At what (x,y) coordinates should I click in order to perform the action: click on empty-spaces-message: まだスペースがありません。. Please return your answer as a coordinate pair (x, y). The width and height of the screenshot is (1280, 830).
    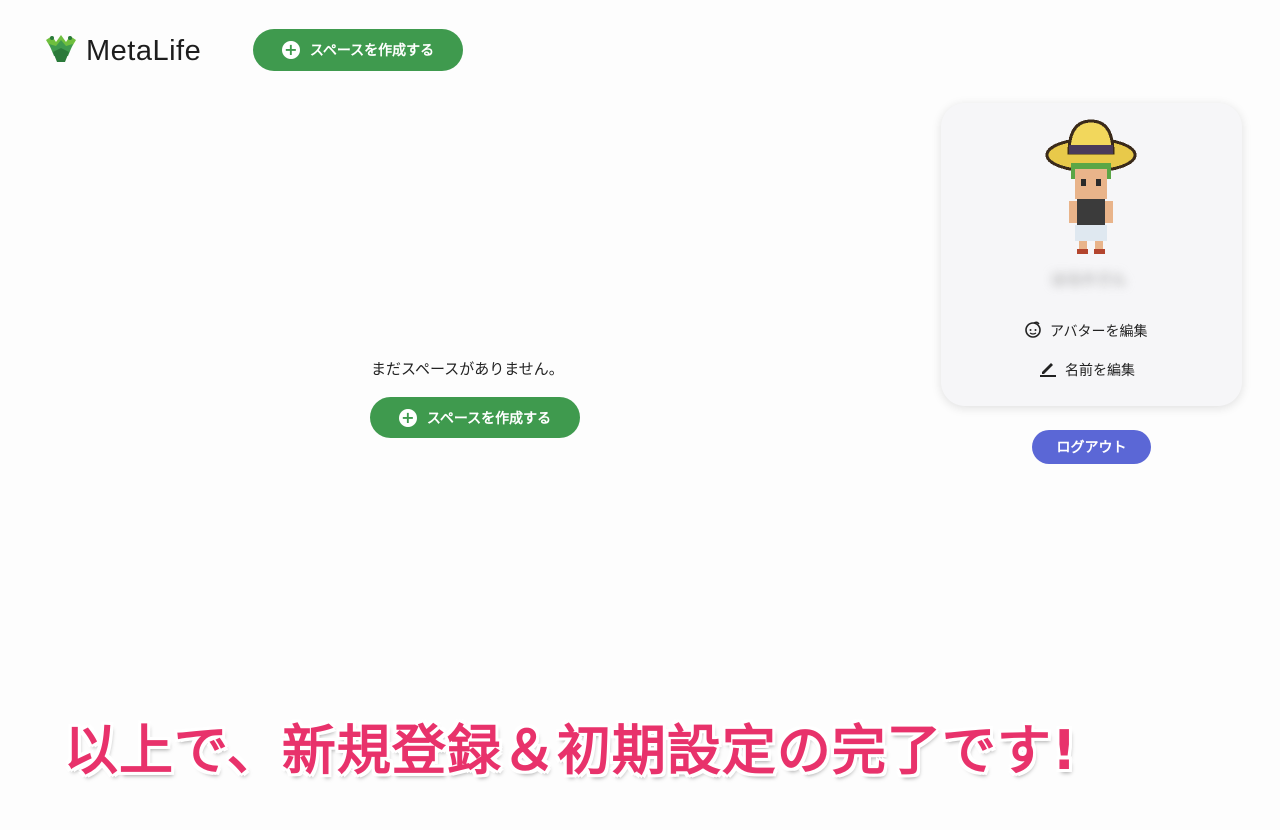
    Looking at the image, I should click on (467, 369).